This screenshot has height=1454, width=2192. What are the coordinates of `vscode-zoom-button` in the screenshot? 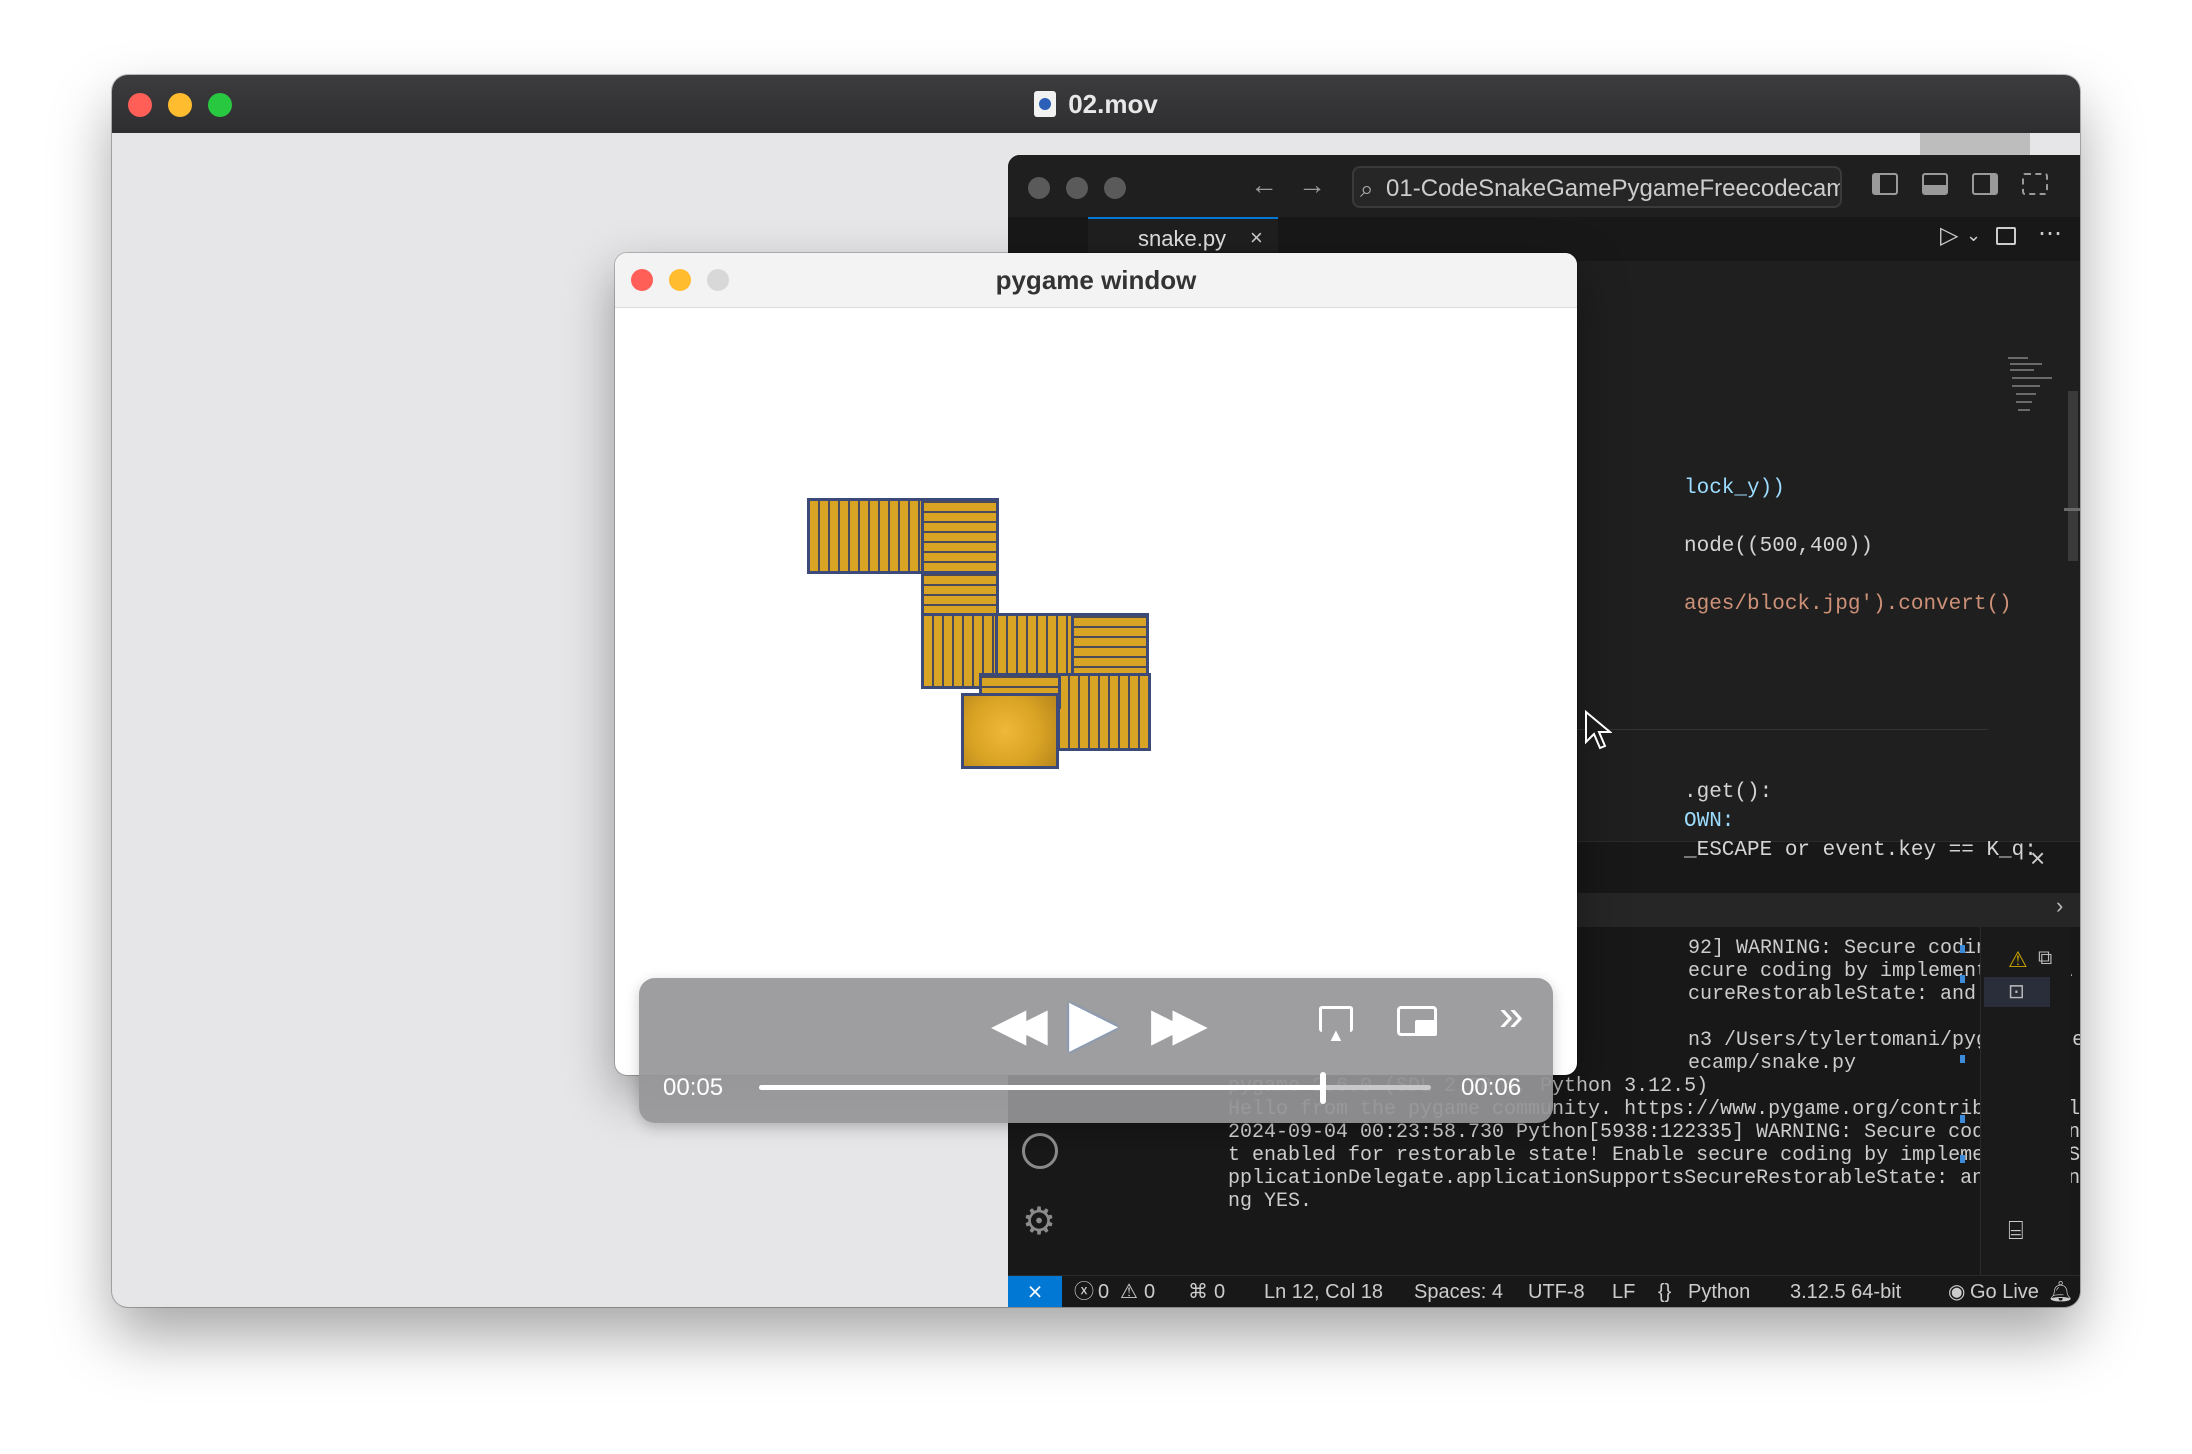 It's located at (1115, 188).